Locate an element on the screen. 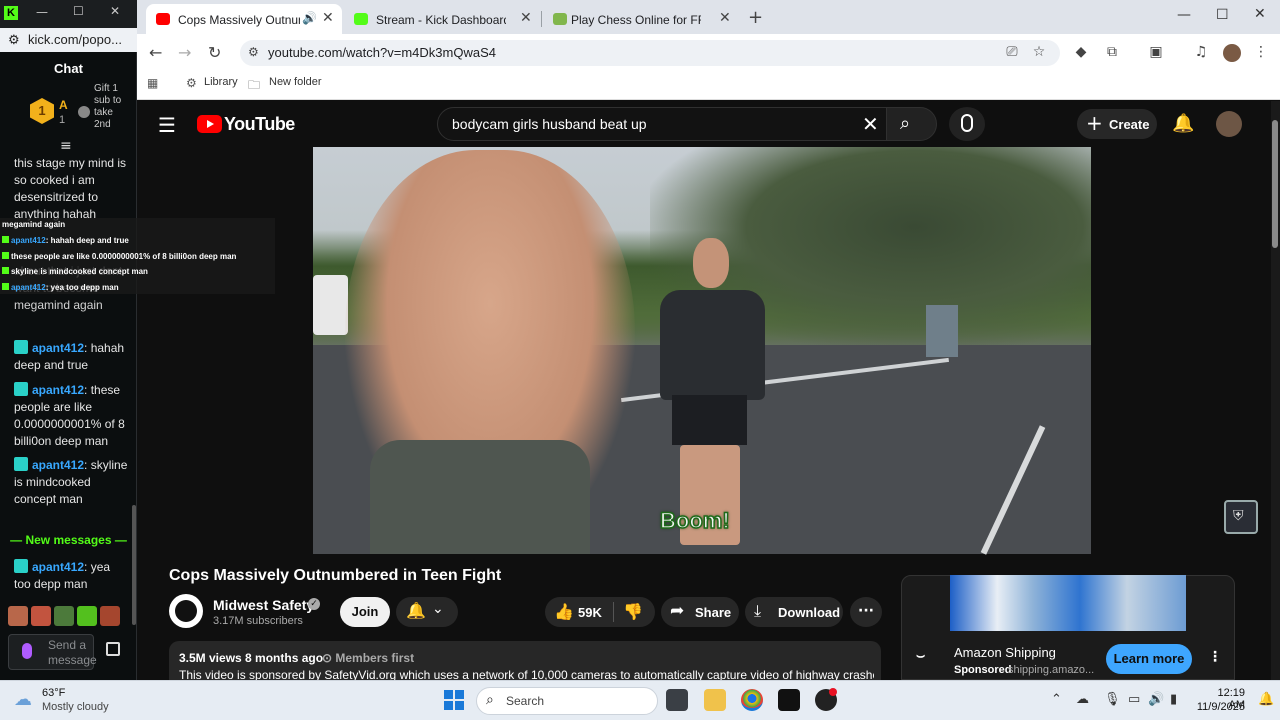 Image resolution: width=1280 pixels, height=720 pixels. ad-image is located at coordinates (1068, 603).